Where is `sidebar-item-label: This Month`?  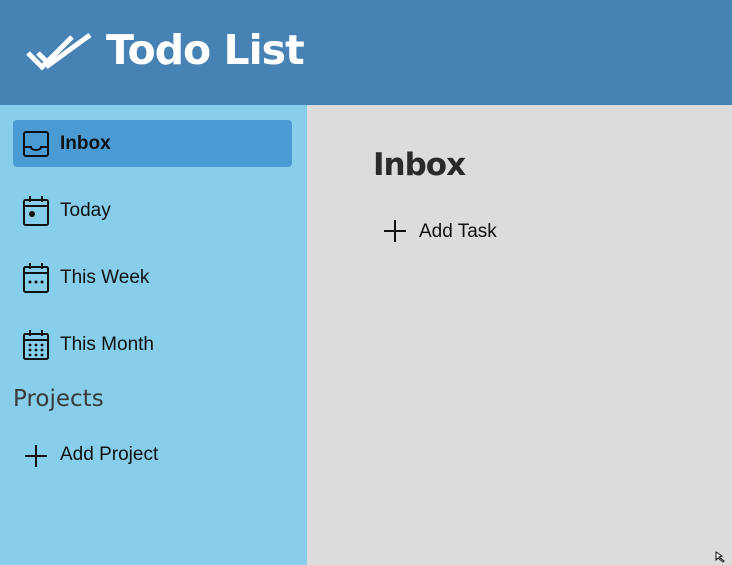
sidebar-item-label: This Month is located at coordinates (107, 344).